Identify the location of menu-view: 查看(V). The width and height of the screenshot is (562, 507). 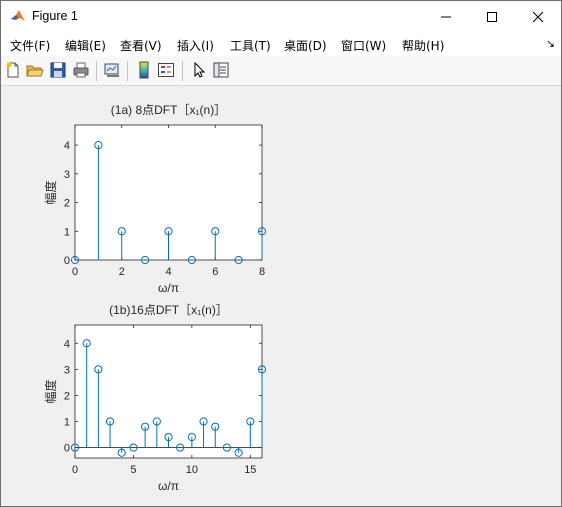
(141, 45).